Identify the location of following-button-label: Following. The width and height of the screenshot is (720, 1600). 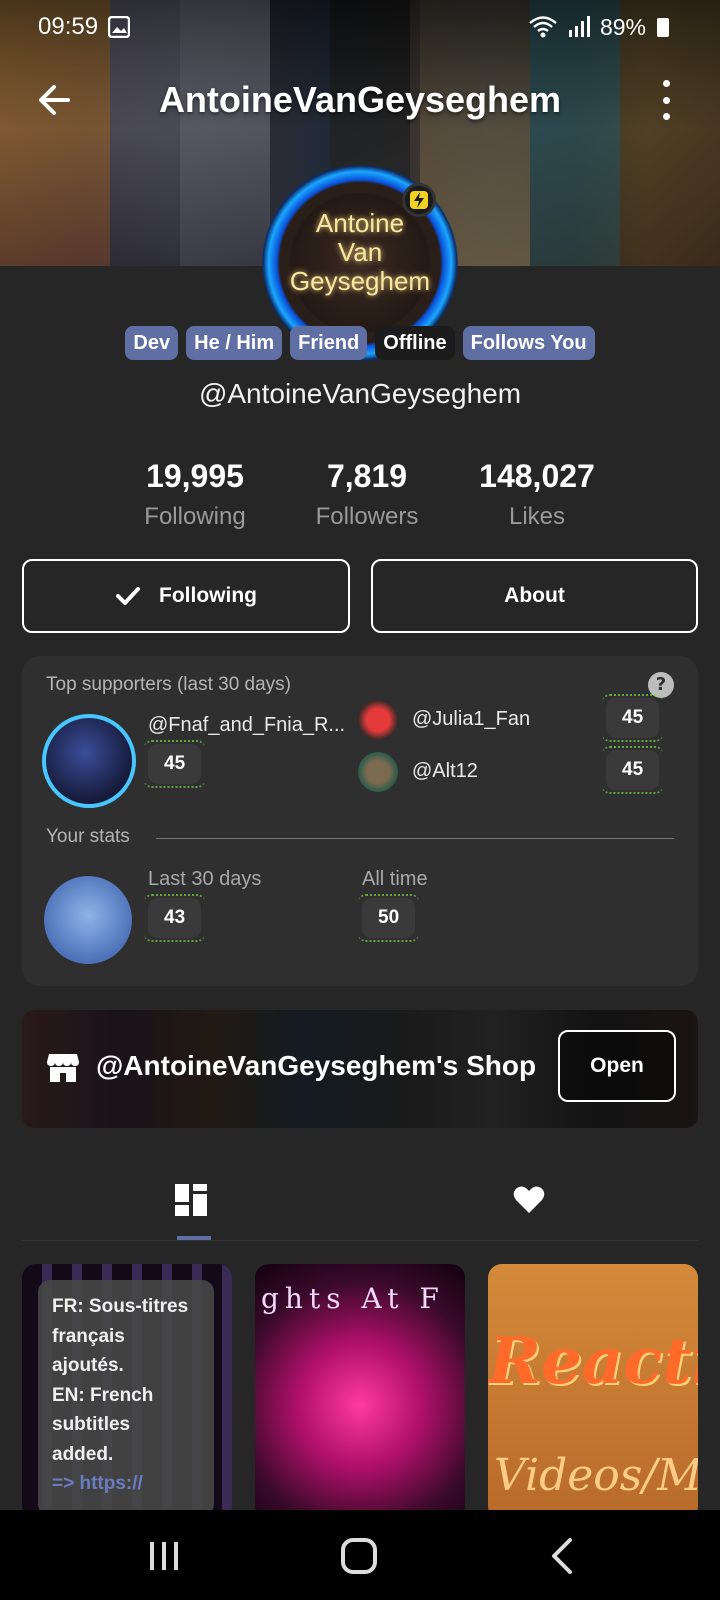
(208, 595).